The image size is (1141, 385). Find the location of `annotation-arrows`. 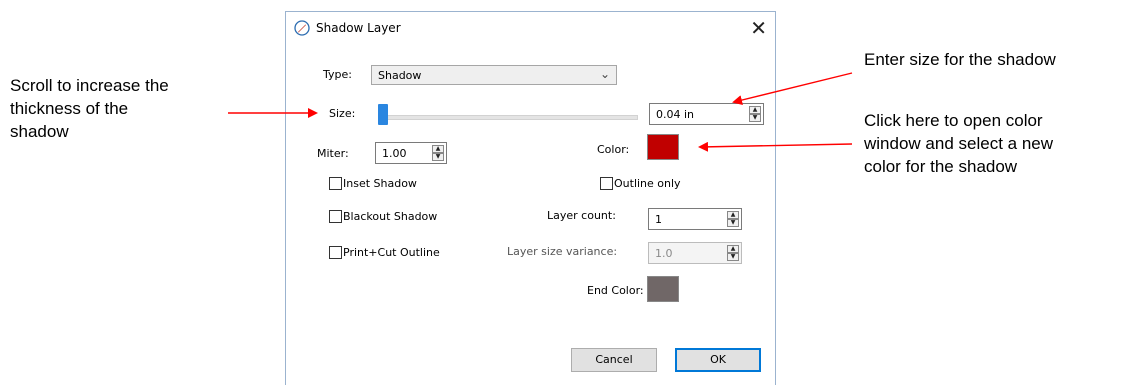

annotation-arrows is located at coordinates (540, 112).